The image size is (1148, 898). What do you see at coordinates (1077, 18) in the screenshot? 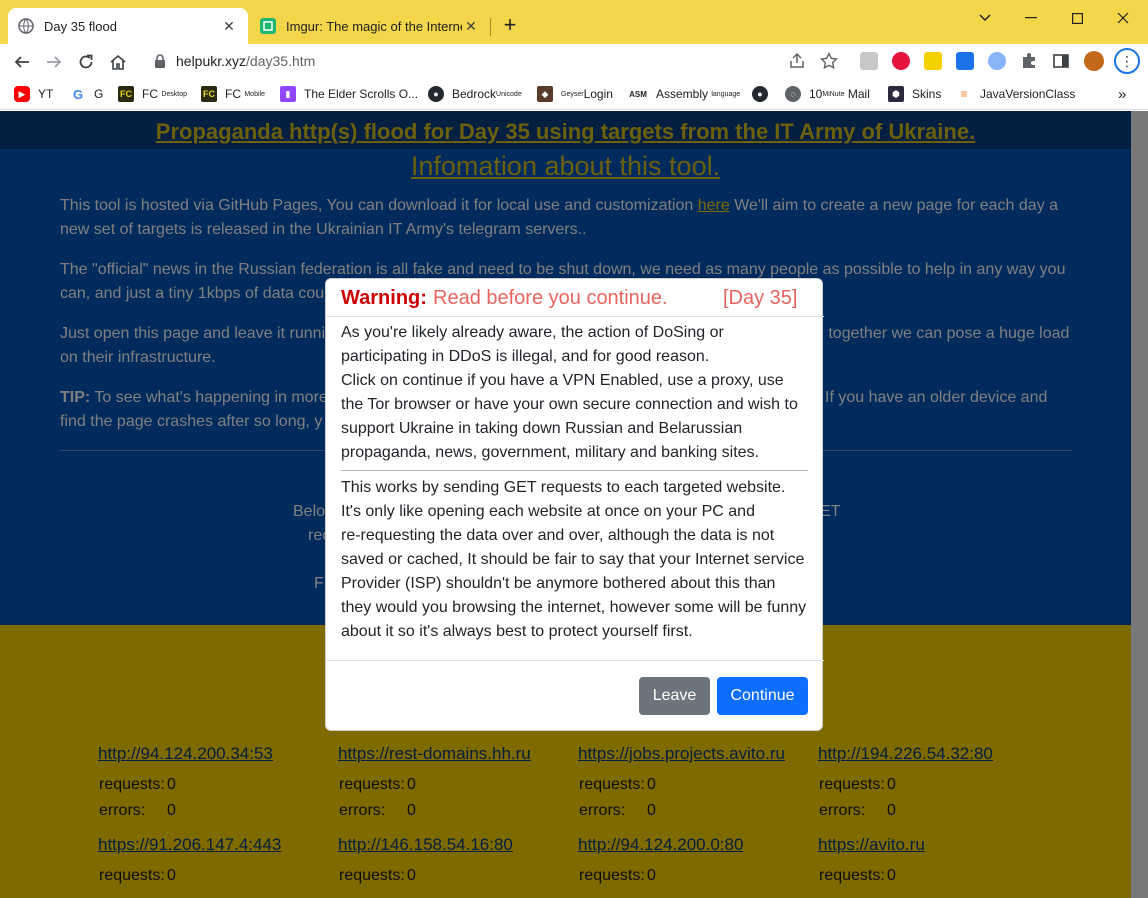
I see `maximize-icon` at bounding box center [1077, 18].